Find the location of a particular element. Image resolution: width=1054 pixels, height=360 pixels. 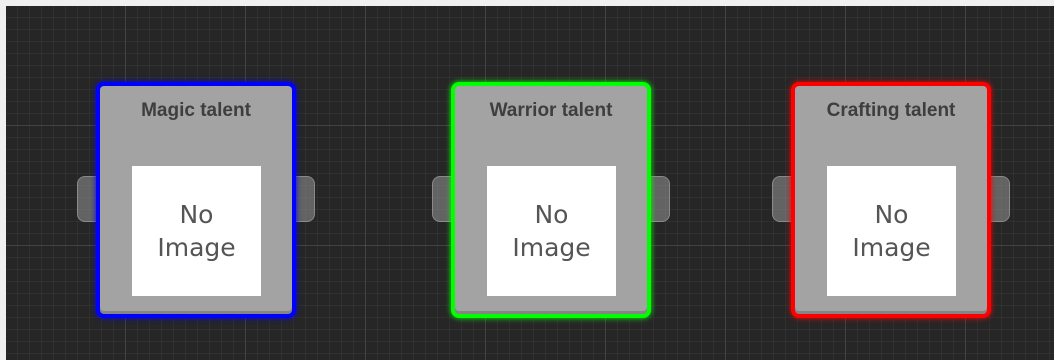

node-warrior-talent: Warrior talent No Image is located at coordinates (551, 200).